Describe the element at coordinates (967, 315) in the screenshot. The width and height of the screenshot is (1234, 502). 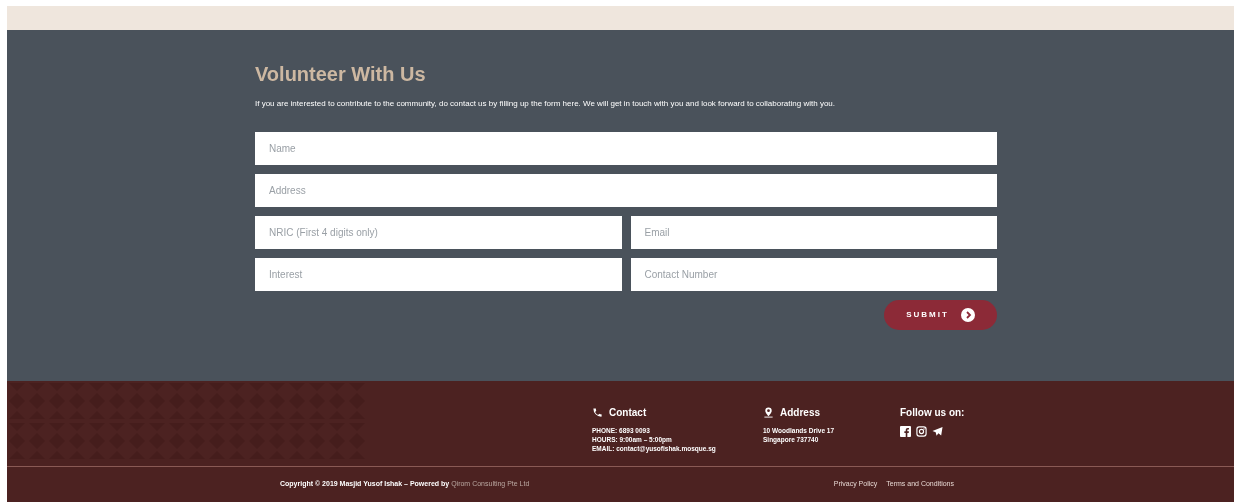
I see `chevron-right-icon` at that location.